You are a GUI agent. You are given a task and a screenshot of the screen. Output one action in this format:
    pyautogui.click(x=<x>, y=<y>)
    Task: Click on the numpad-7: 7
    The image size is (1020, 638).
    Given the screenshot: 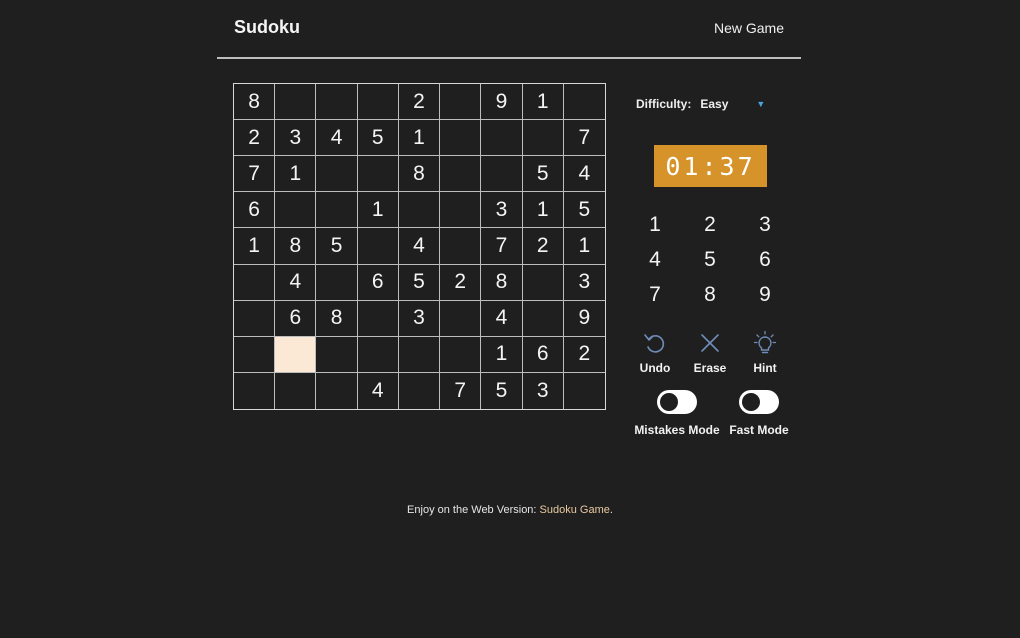 What is the action you would take?
    pyautogui.click(x=655, y=295)
    